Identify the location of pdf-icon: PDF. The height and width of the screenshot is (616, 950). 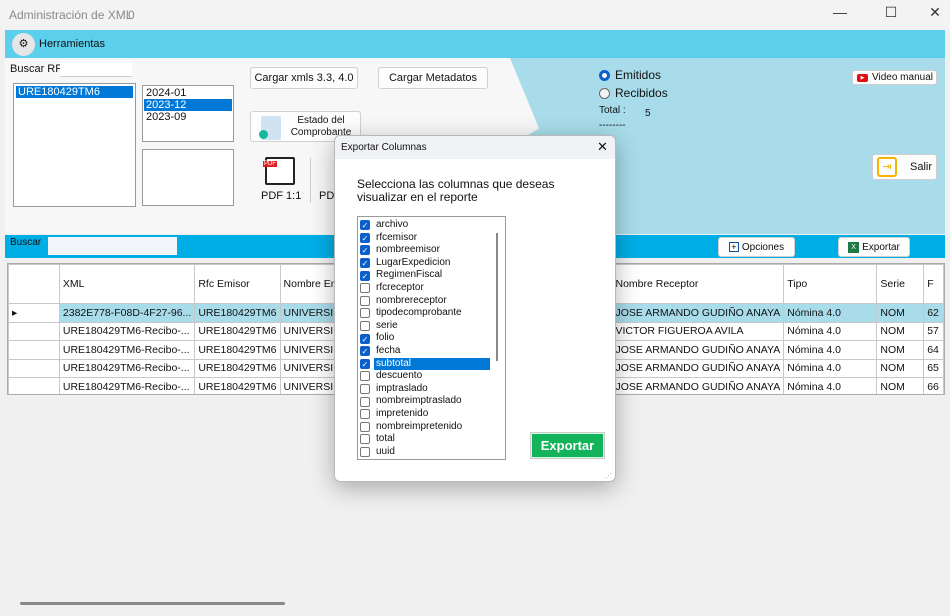
(279, 171).